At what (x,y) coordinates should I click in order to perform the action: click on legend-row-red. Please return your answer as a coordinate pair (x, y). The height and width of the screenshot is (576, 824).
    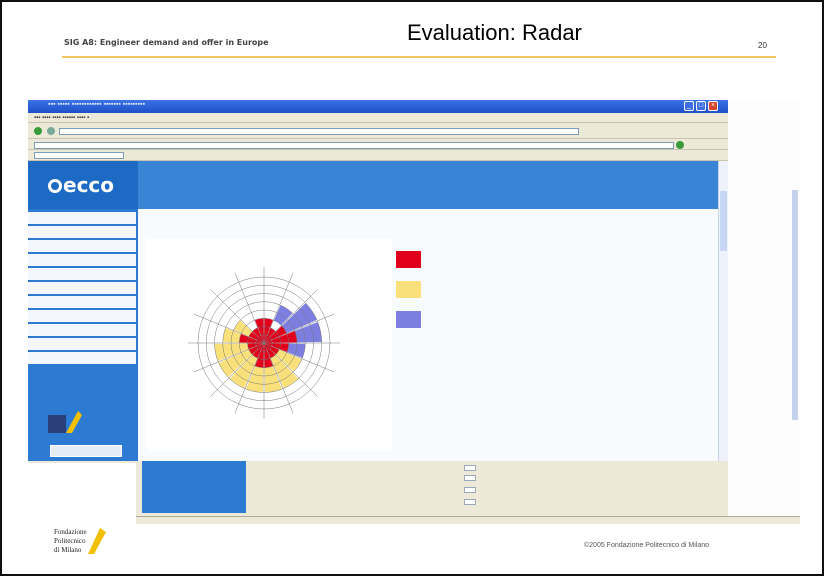
    Looking at the image, I should click on (516, 264).